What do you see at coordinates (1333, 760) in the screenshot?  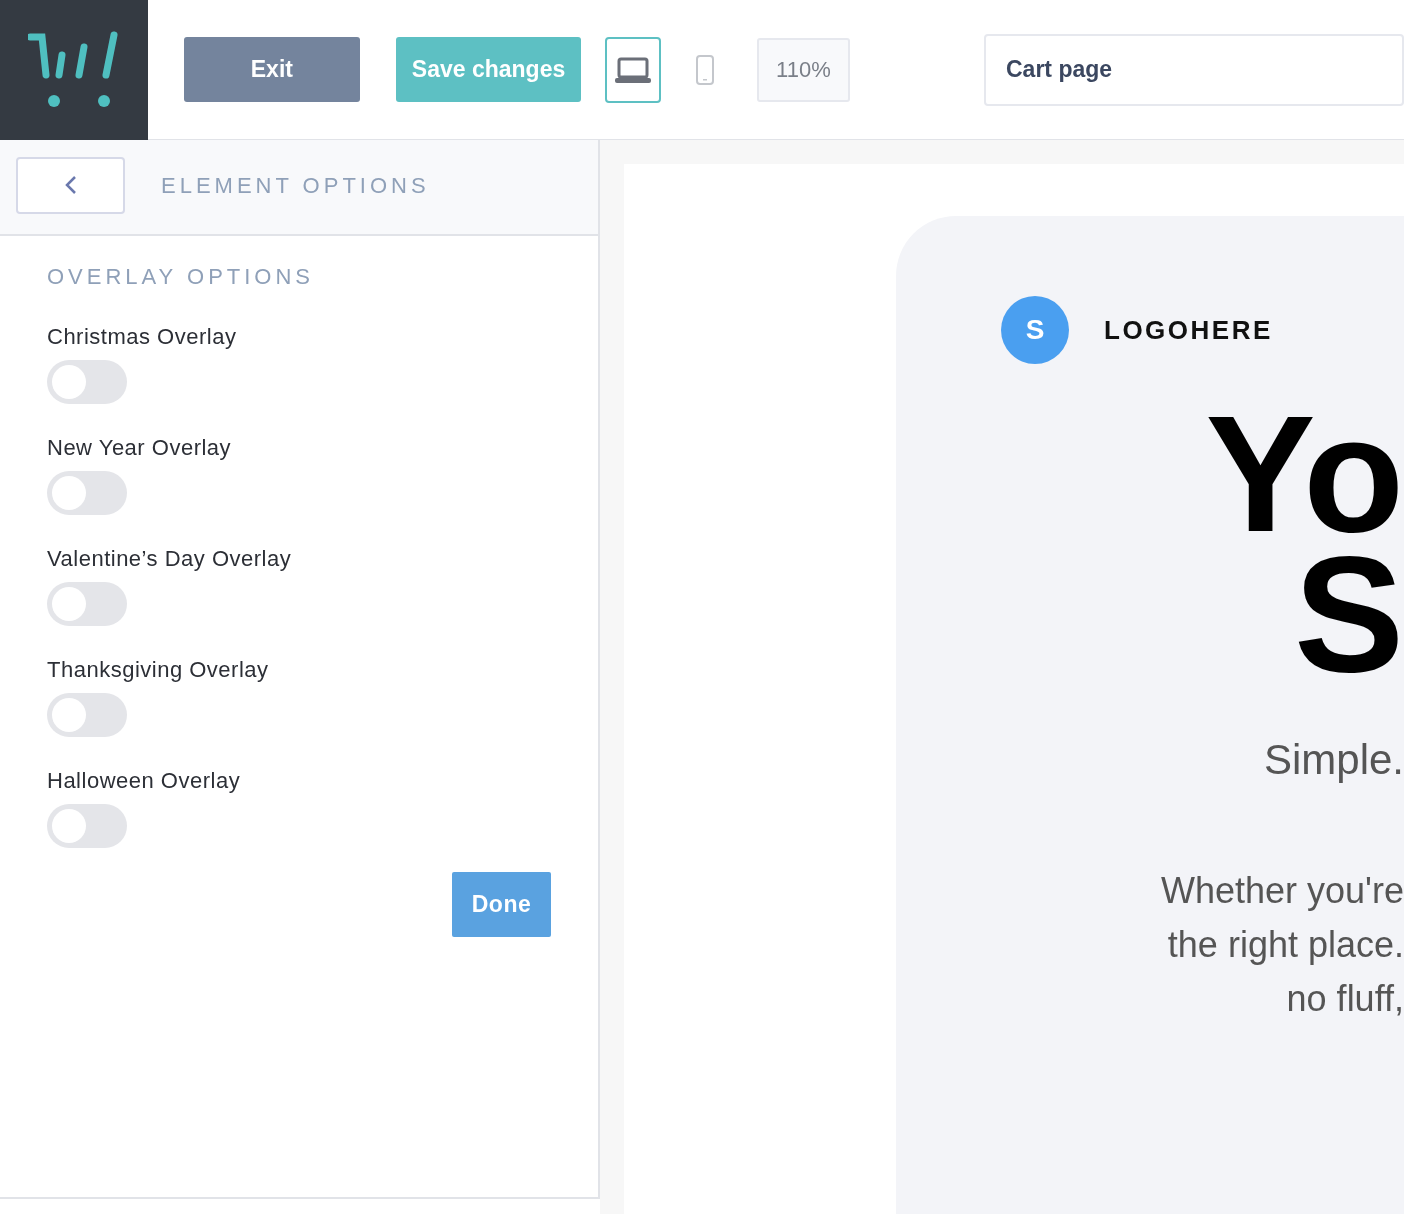 I see `tagline: Simple.` at bounding box center [1333, 760].